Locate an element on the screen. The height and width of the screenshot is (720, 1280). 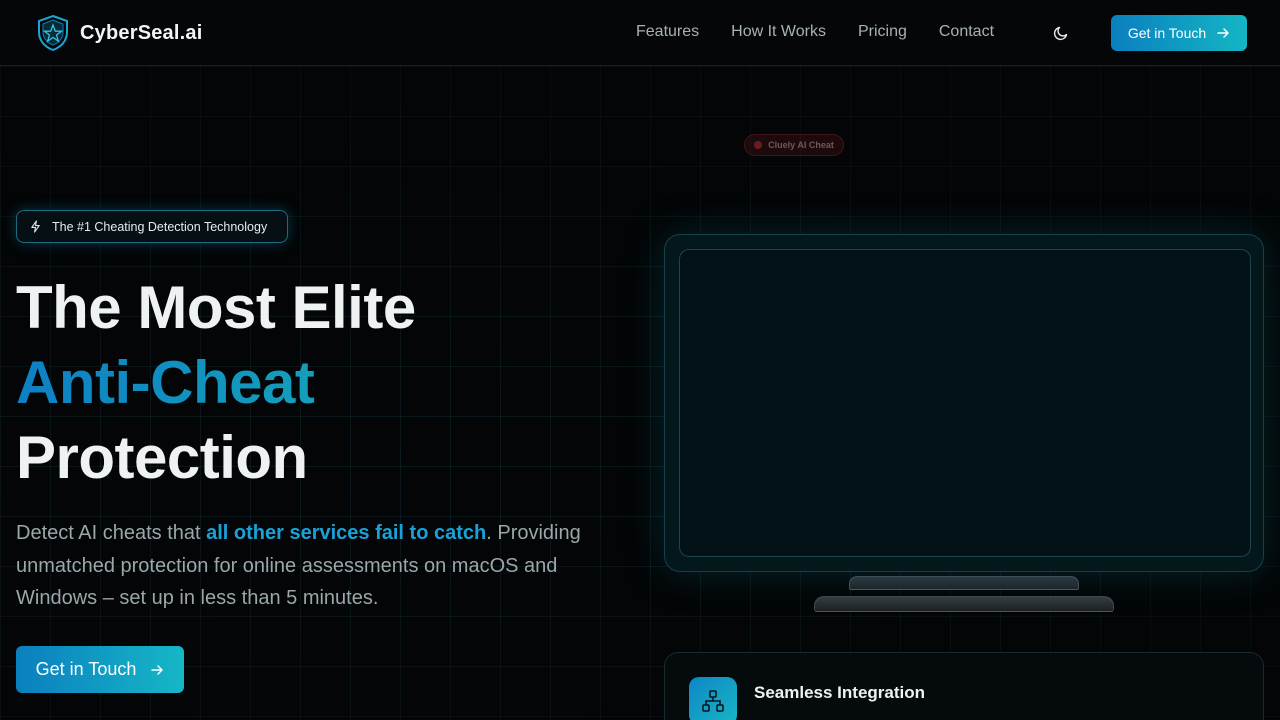
network-icon is located at coordinates (713, 701).